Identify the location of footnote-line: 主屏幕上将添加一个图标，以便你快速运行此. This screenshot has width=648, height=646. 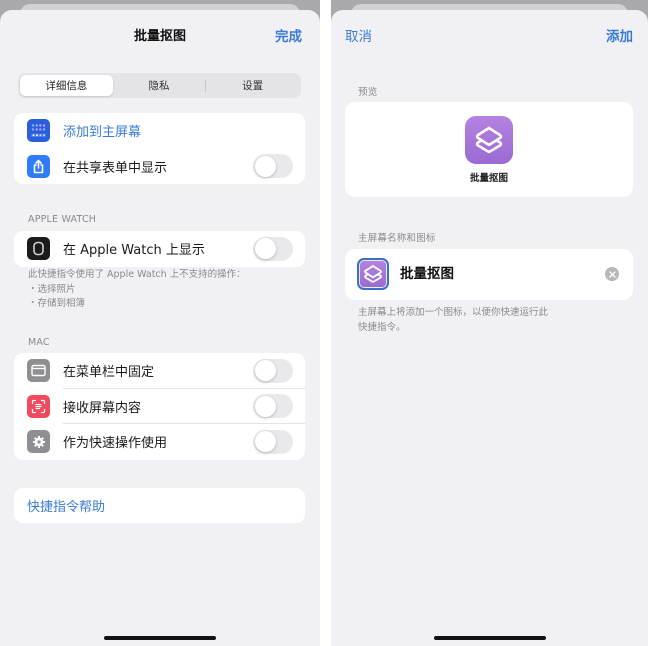
(453, 312).